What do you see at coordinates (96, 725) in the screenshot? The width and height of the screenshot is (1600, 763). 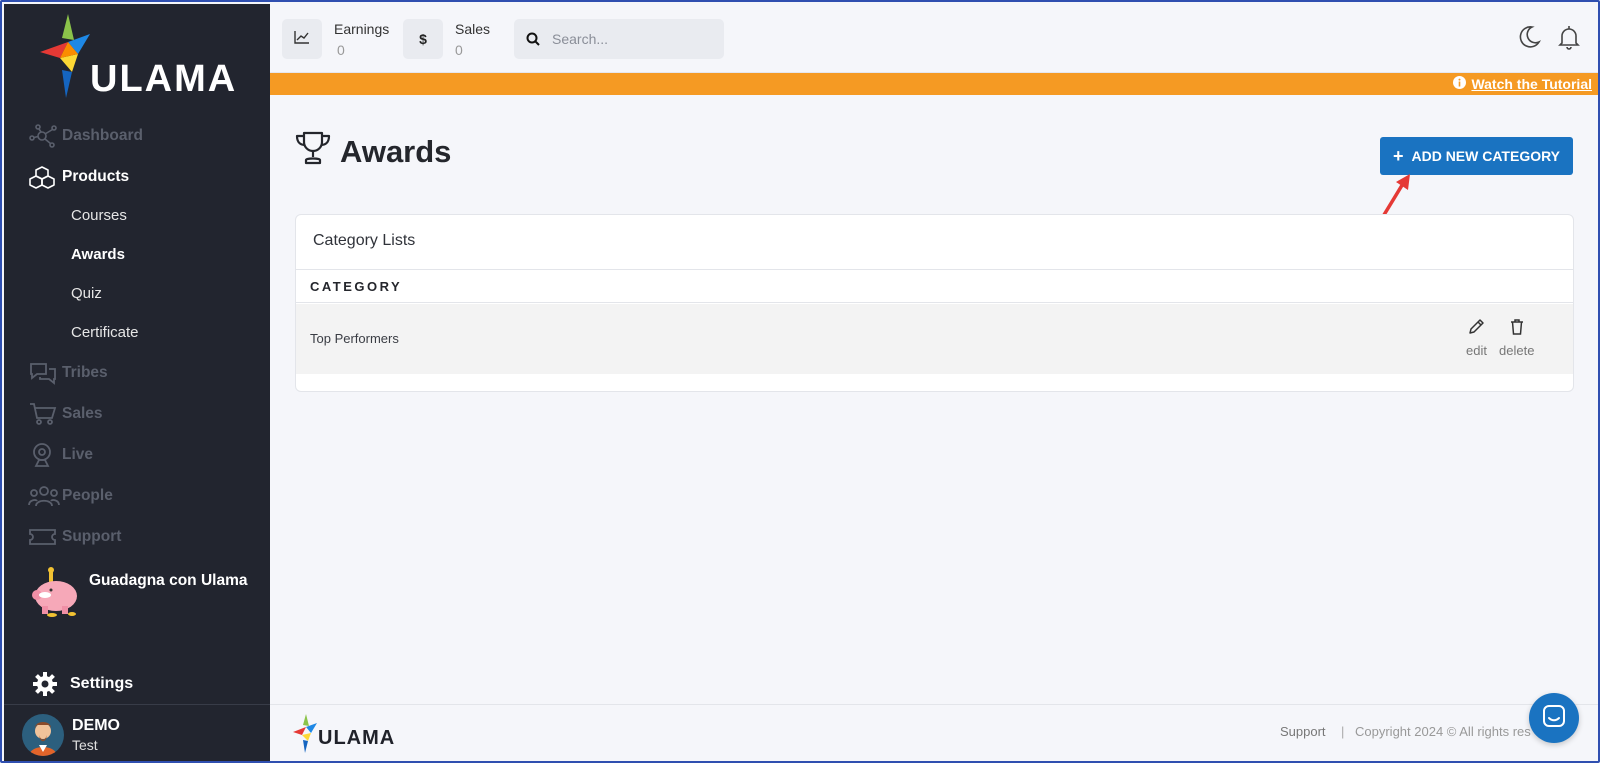 I see `user-name: DEMO` at bounding box center [96, 725].